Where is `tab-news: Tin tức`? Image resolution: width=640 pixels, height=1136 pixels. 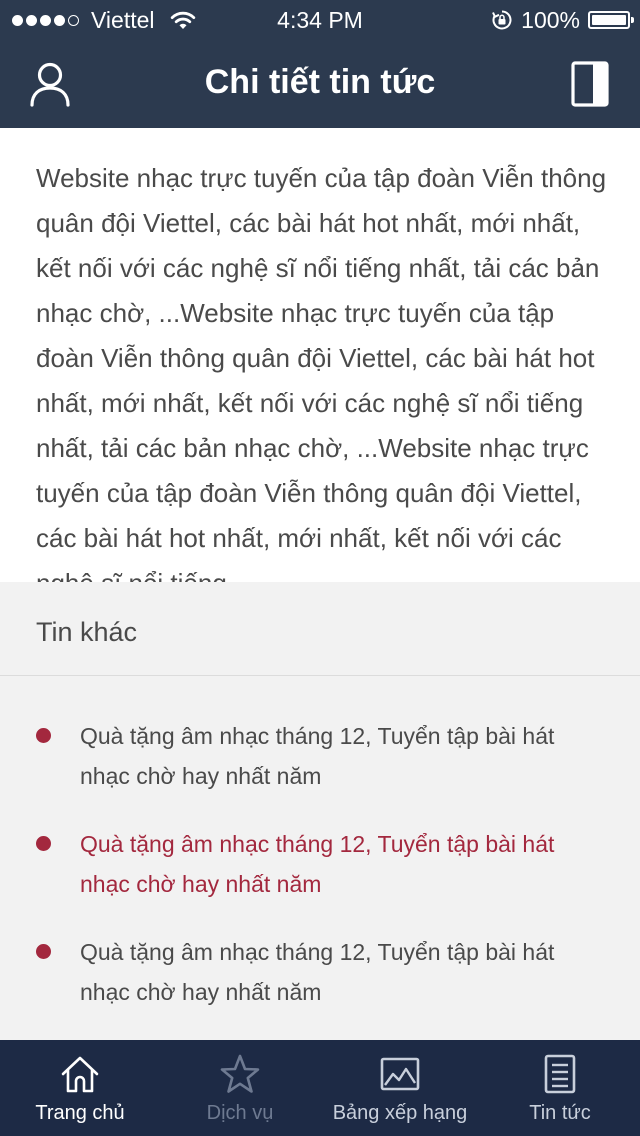 tab-news: Tin tức is located at coordinates (560, 1088).